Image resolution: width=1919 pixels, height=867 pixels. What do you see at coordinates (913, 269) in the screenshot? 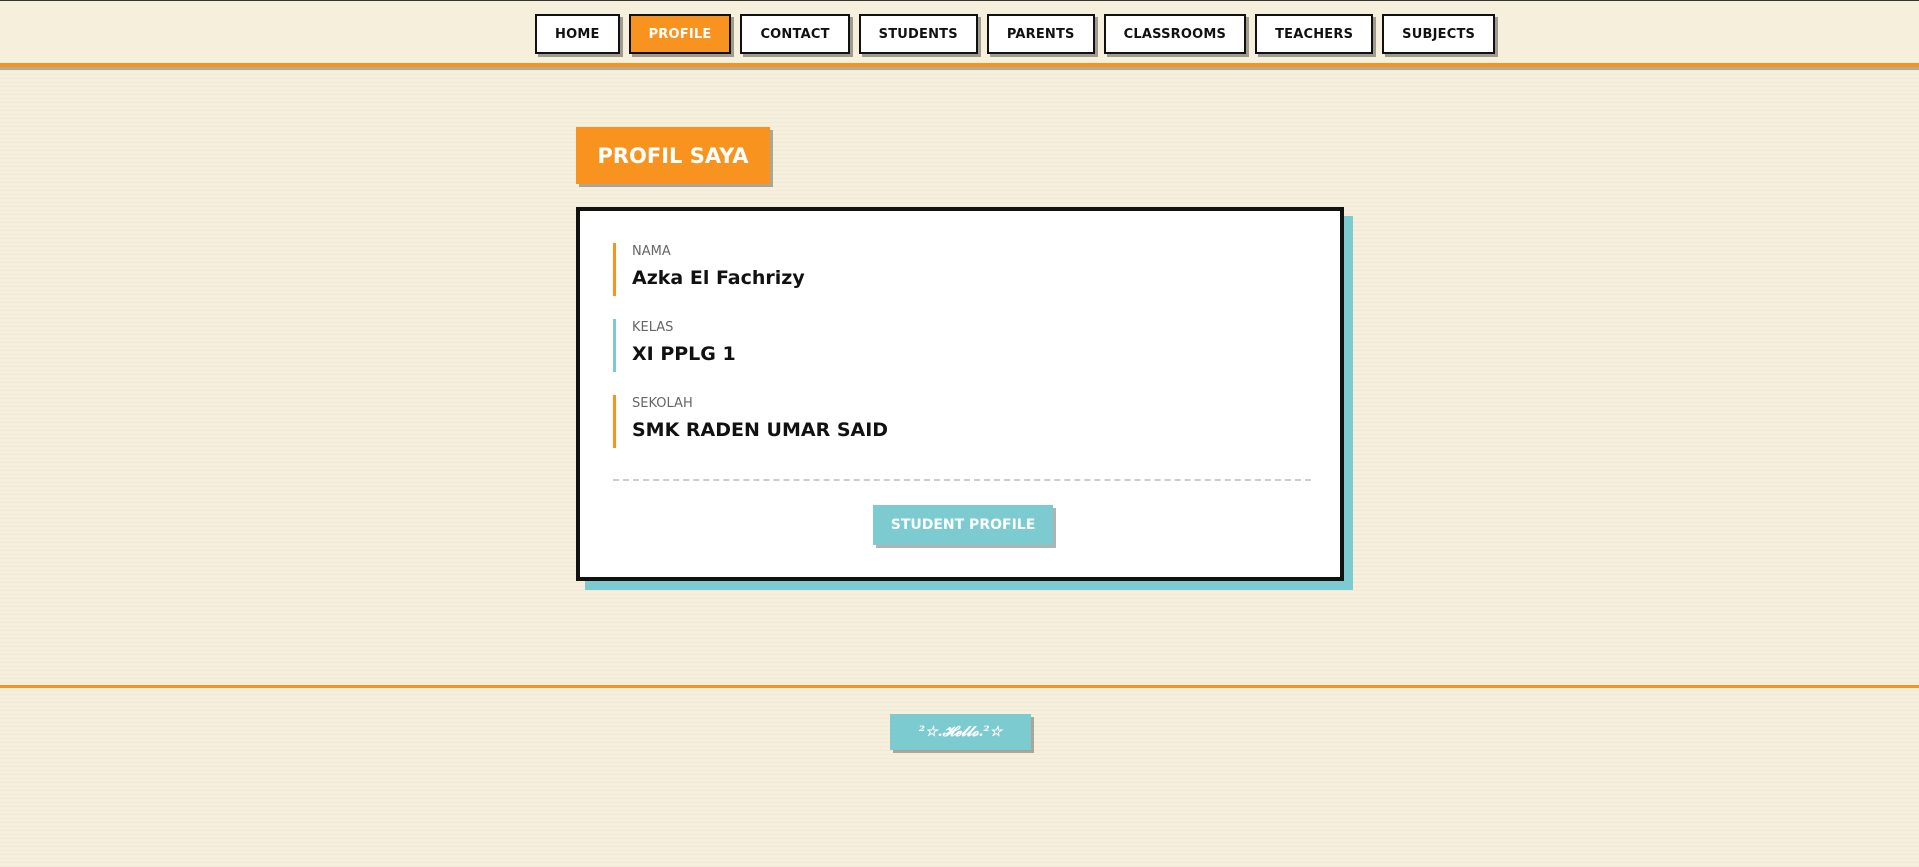
I see `field-nama: NAMA Azka El Fachrizy` at bounding box center [913, 269].